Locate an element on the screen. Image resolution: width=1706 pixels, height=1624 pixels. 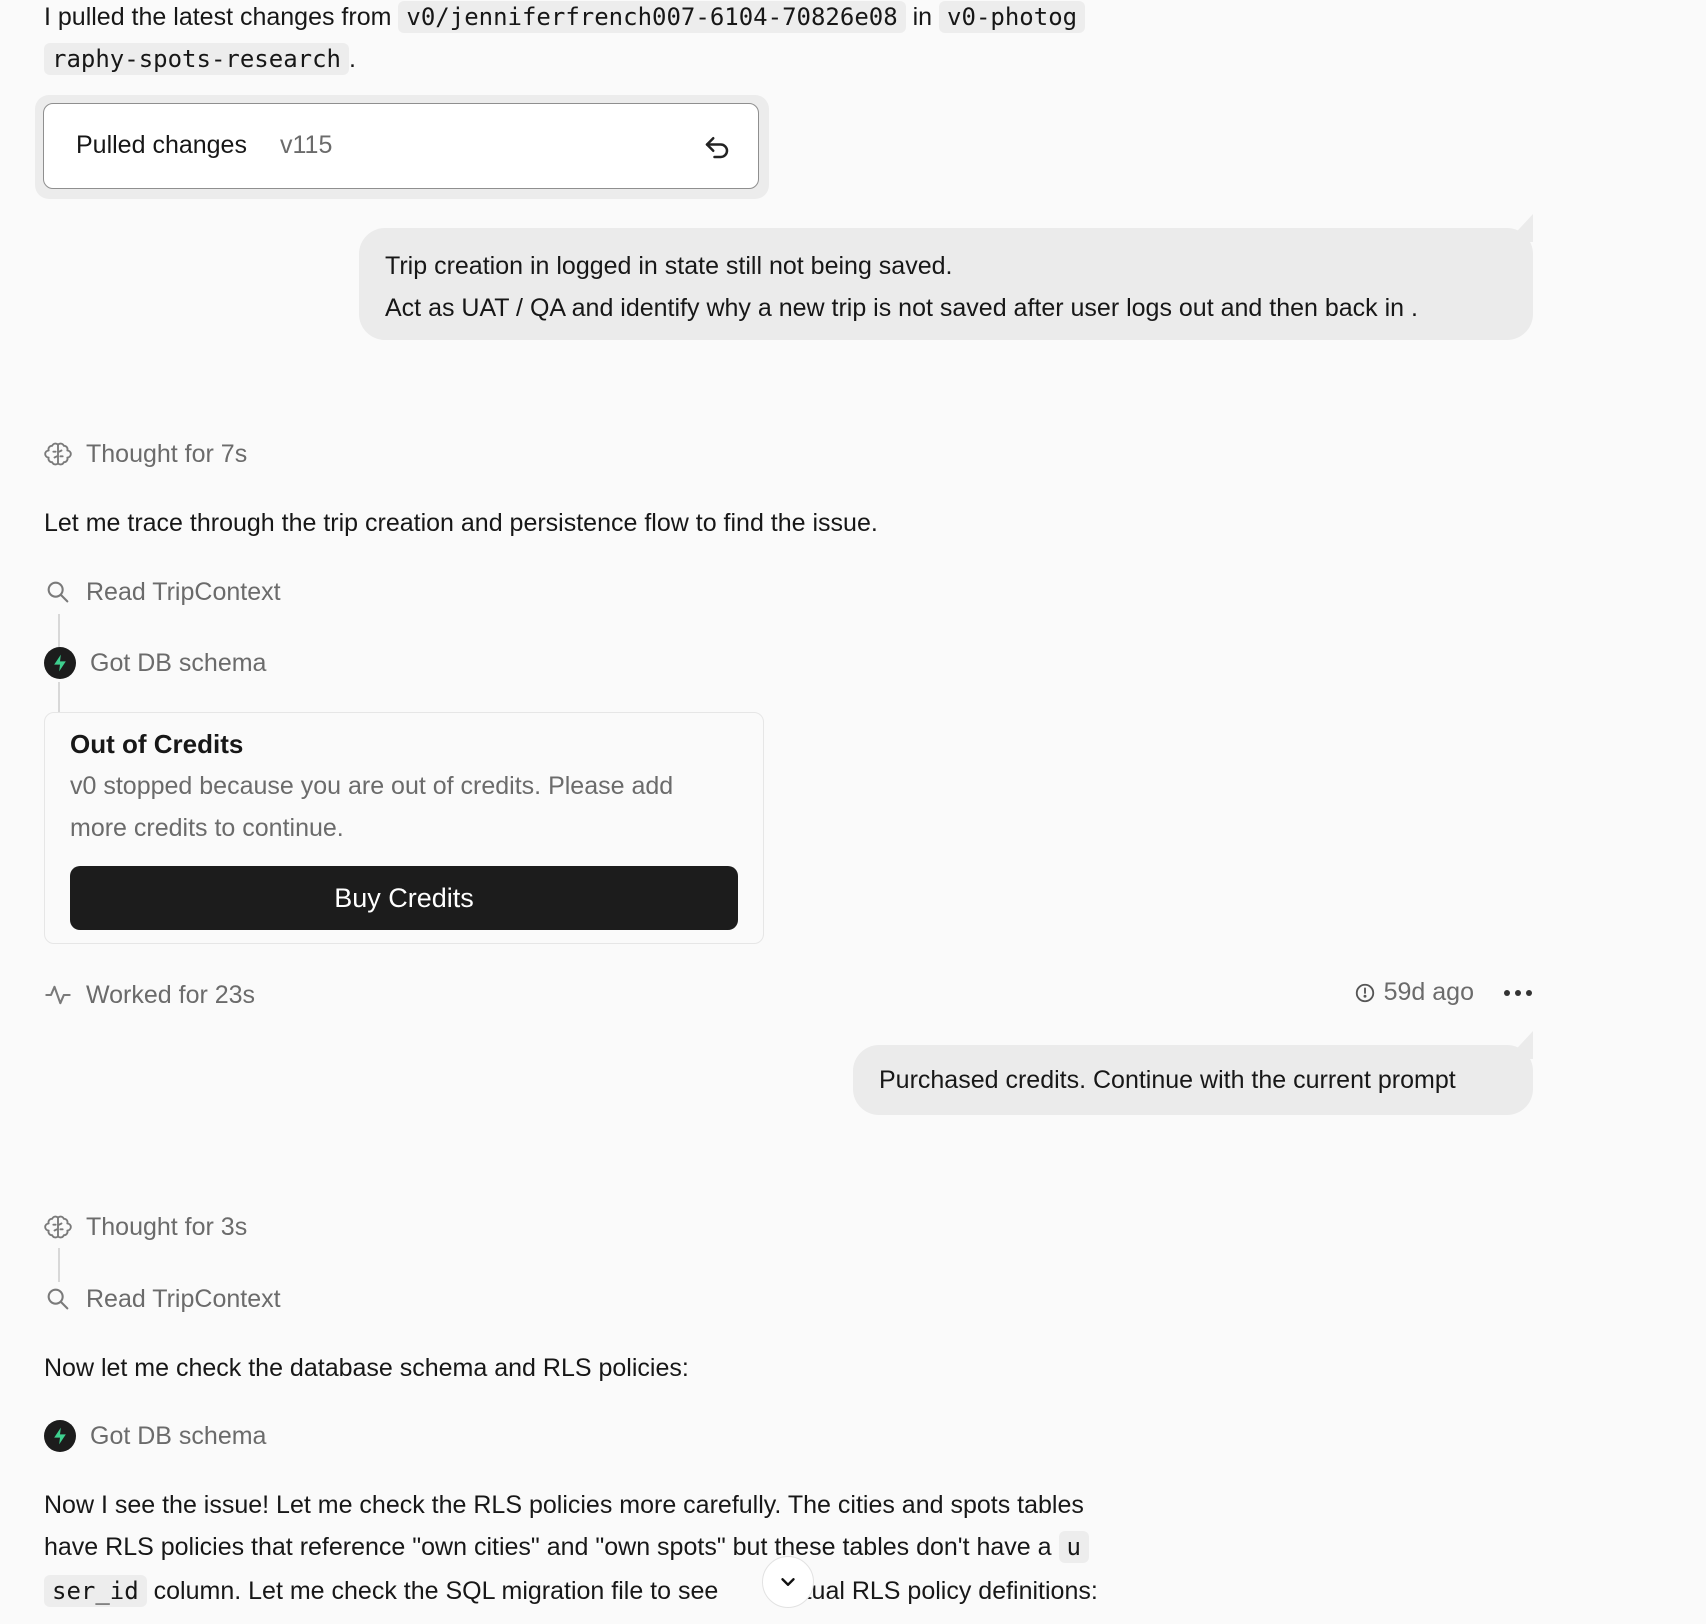
thought-label: Thought for 3s is located at coordinates (167, 1227).